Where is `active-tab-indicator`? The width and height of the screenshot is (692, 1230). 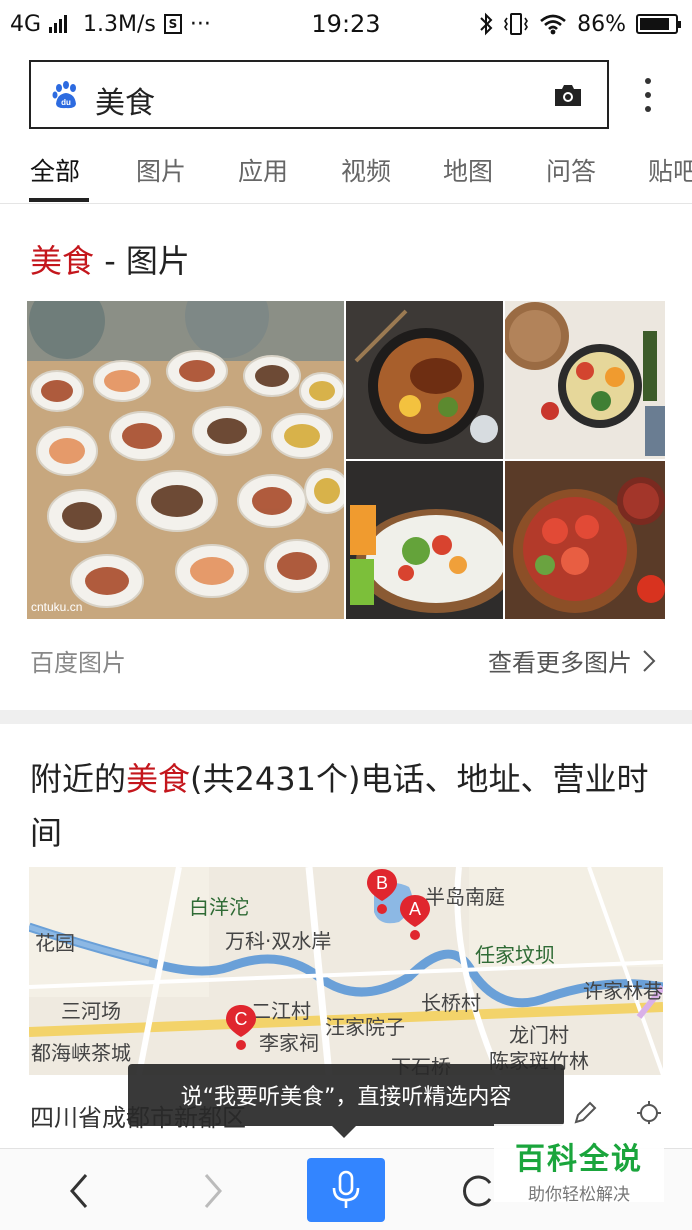
active-tab-indicator is located at coordinates (59, 200).